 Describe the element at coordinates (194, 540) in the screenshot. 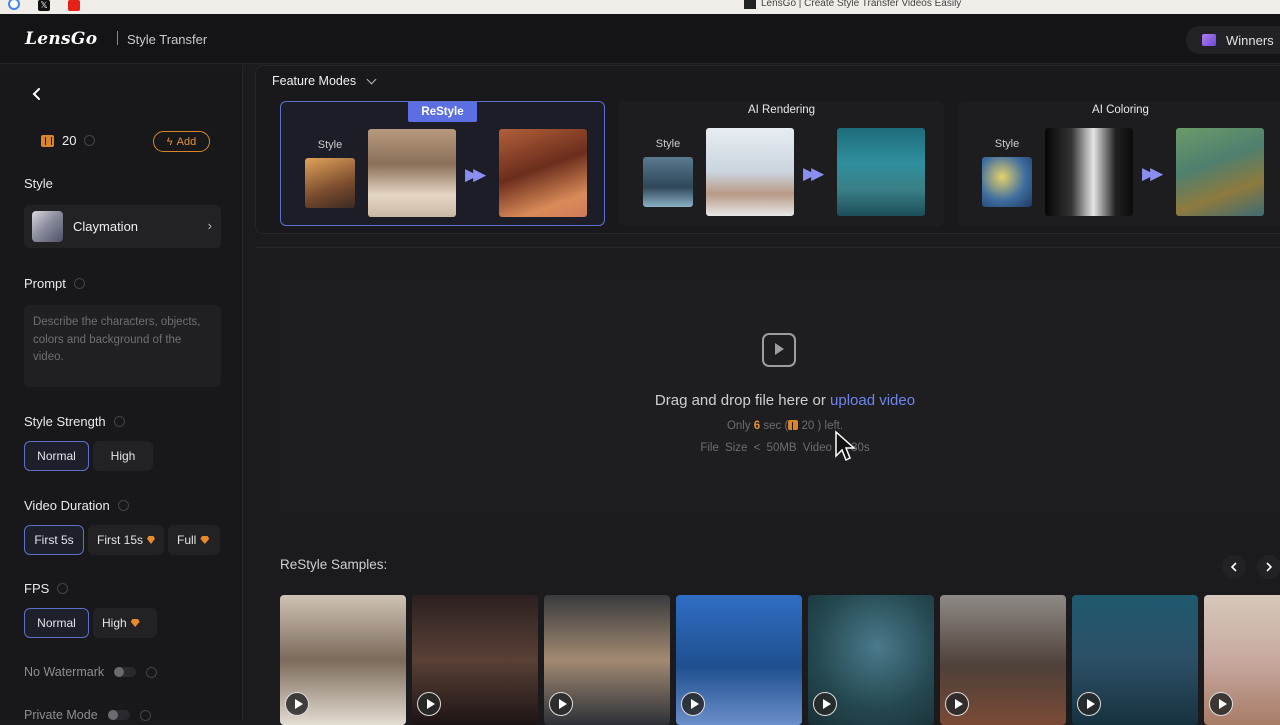

I see `duration-full-button: Full` at that location.